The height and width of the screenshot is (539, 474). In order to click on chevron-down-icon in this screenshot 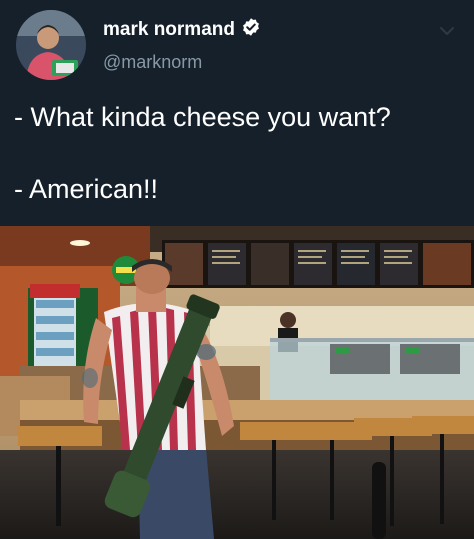, I will do `click(447, 31)`.